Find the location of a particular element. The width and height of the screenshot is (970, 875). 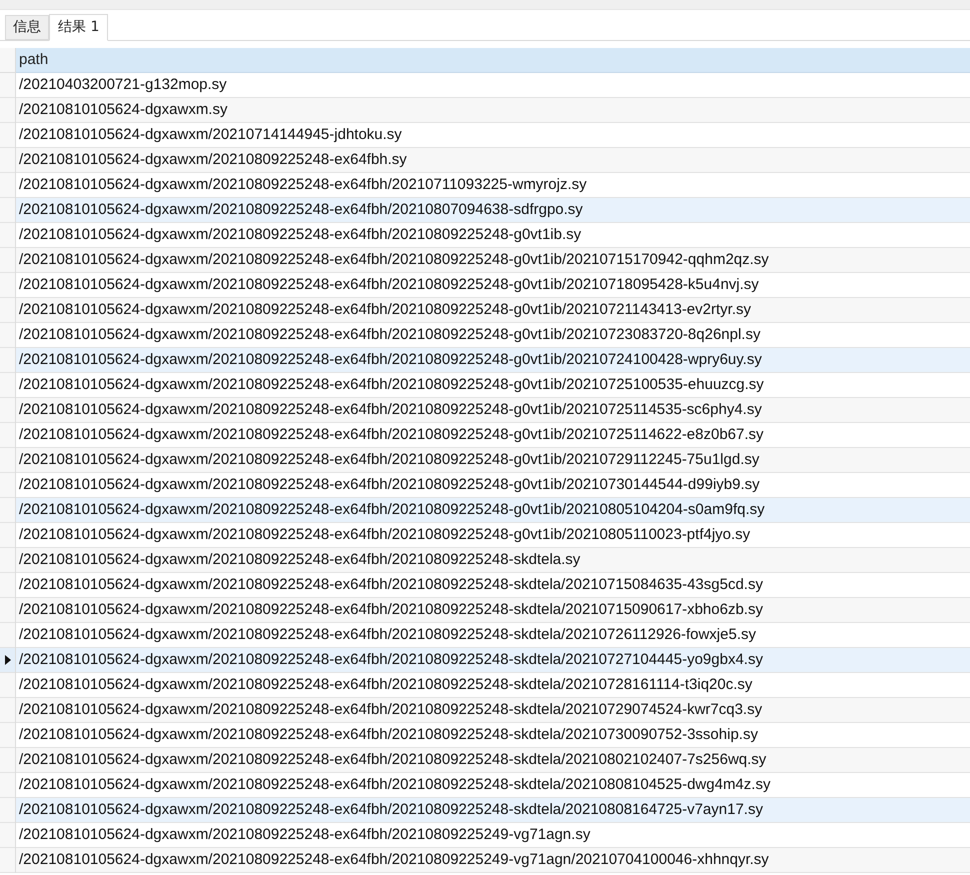

table-cell: /20210810105624-dgxawxm/20210809225248-ex64fbh/20210809225248-skdtela/20210715090617-xbho6zb.sy is located at coordinates (493, 610).